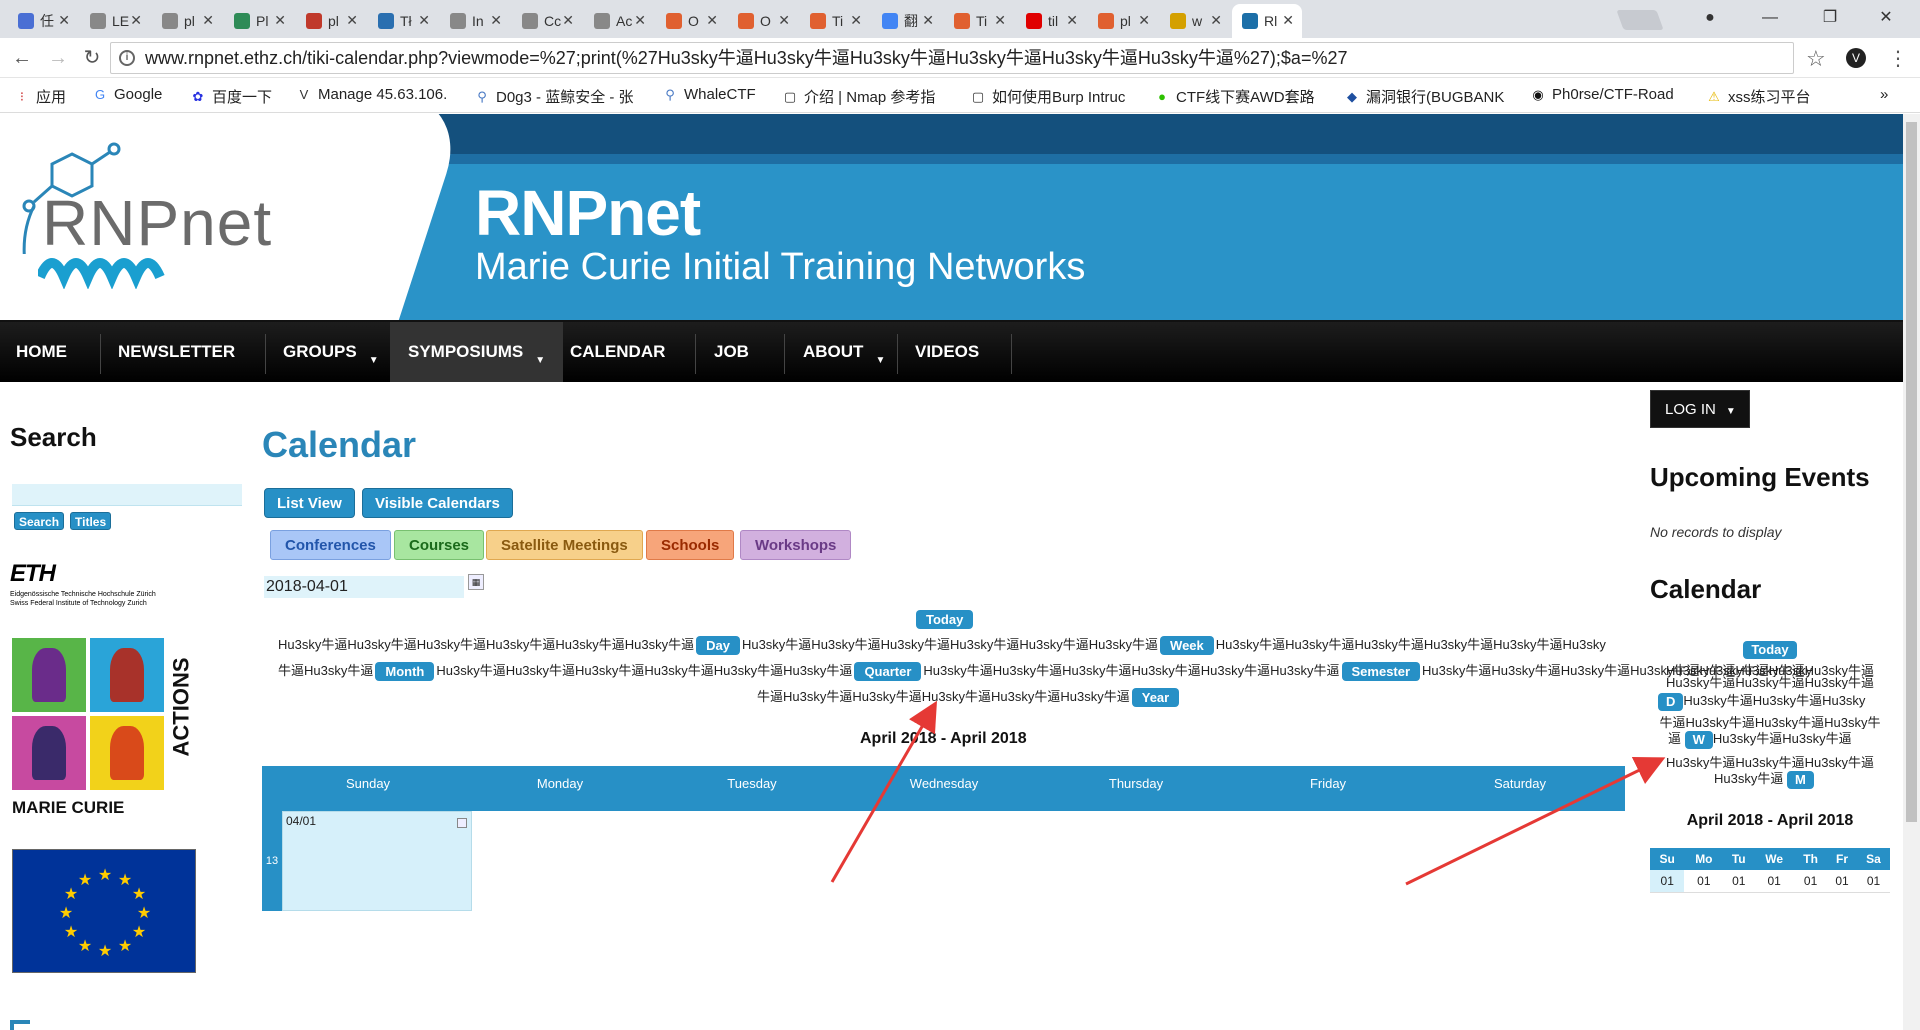  What do you see at coordinates (888, 672) in the screenshot?
I see `quarter-button: Quarter` at bounding box center [888, 672].